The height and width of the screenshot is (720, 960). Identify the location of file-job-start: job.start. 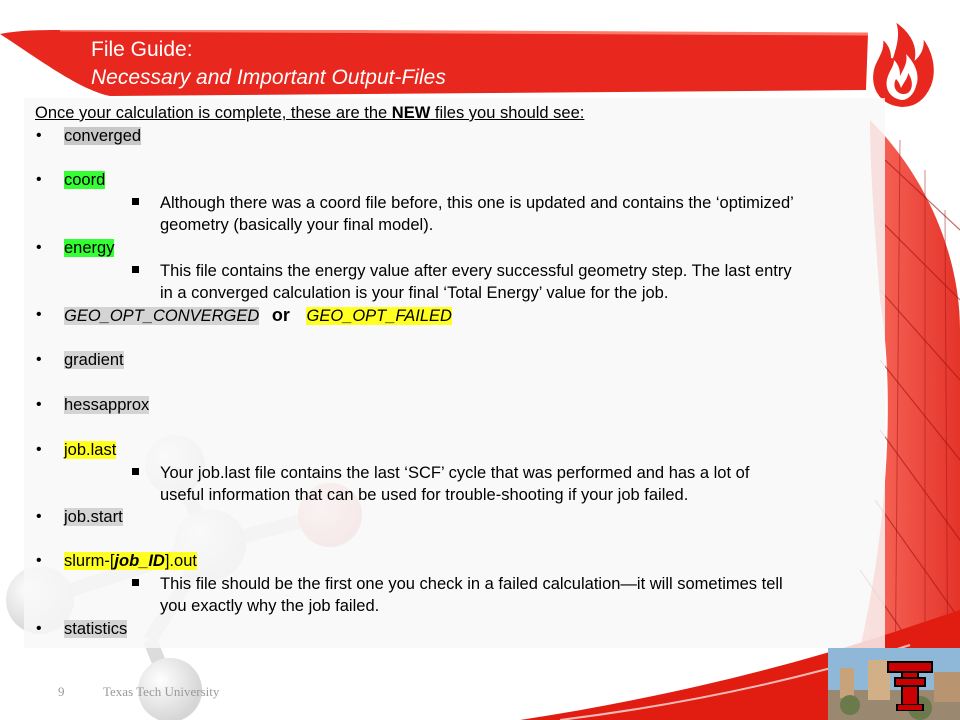
(93, 517).